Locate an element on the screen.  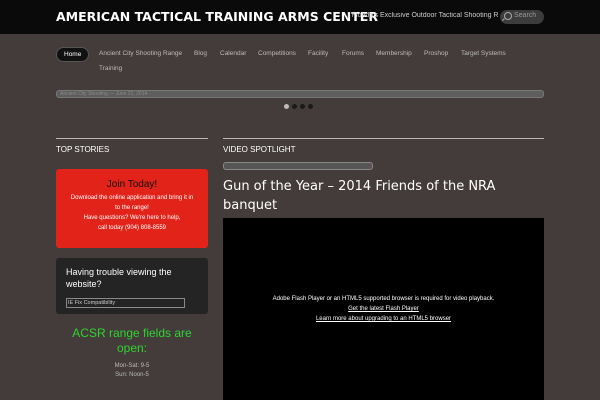
join-line-2: to the range! is located at coordinates (132, 208).